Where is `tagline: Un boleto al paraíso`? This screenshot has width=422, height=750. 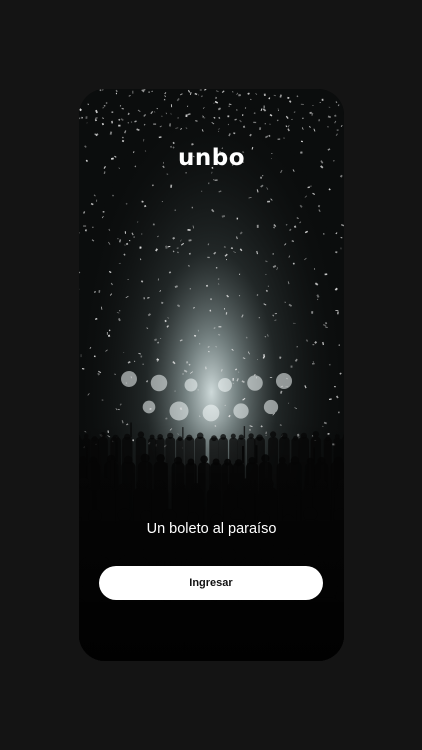
tagline: Un boleto al paraíso is located at coordinates (211, 529).